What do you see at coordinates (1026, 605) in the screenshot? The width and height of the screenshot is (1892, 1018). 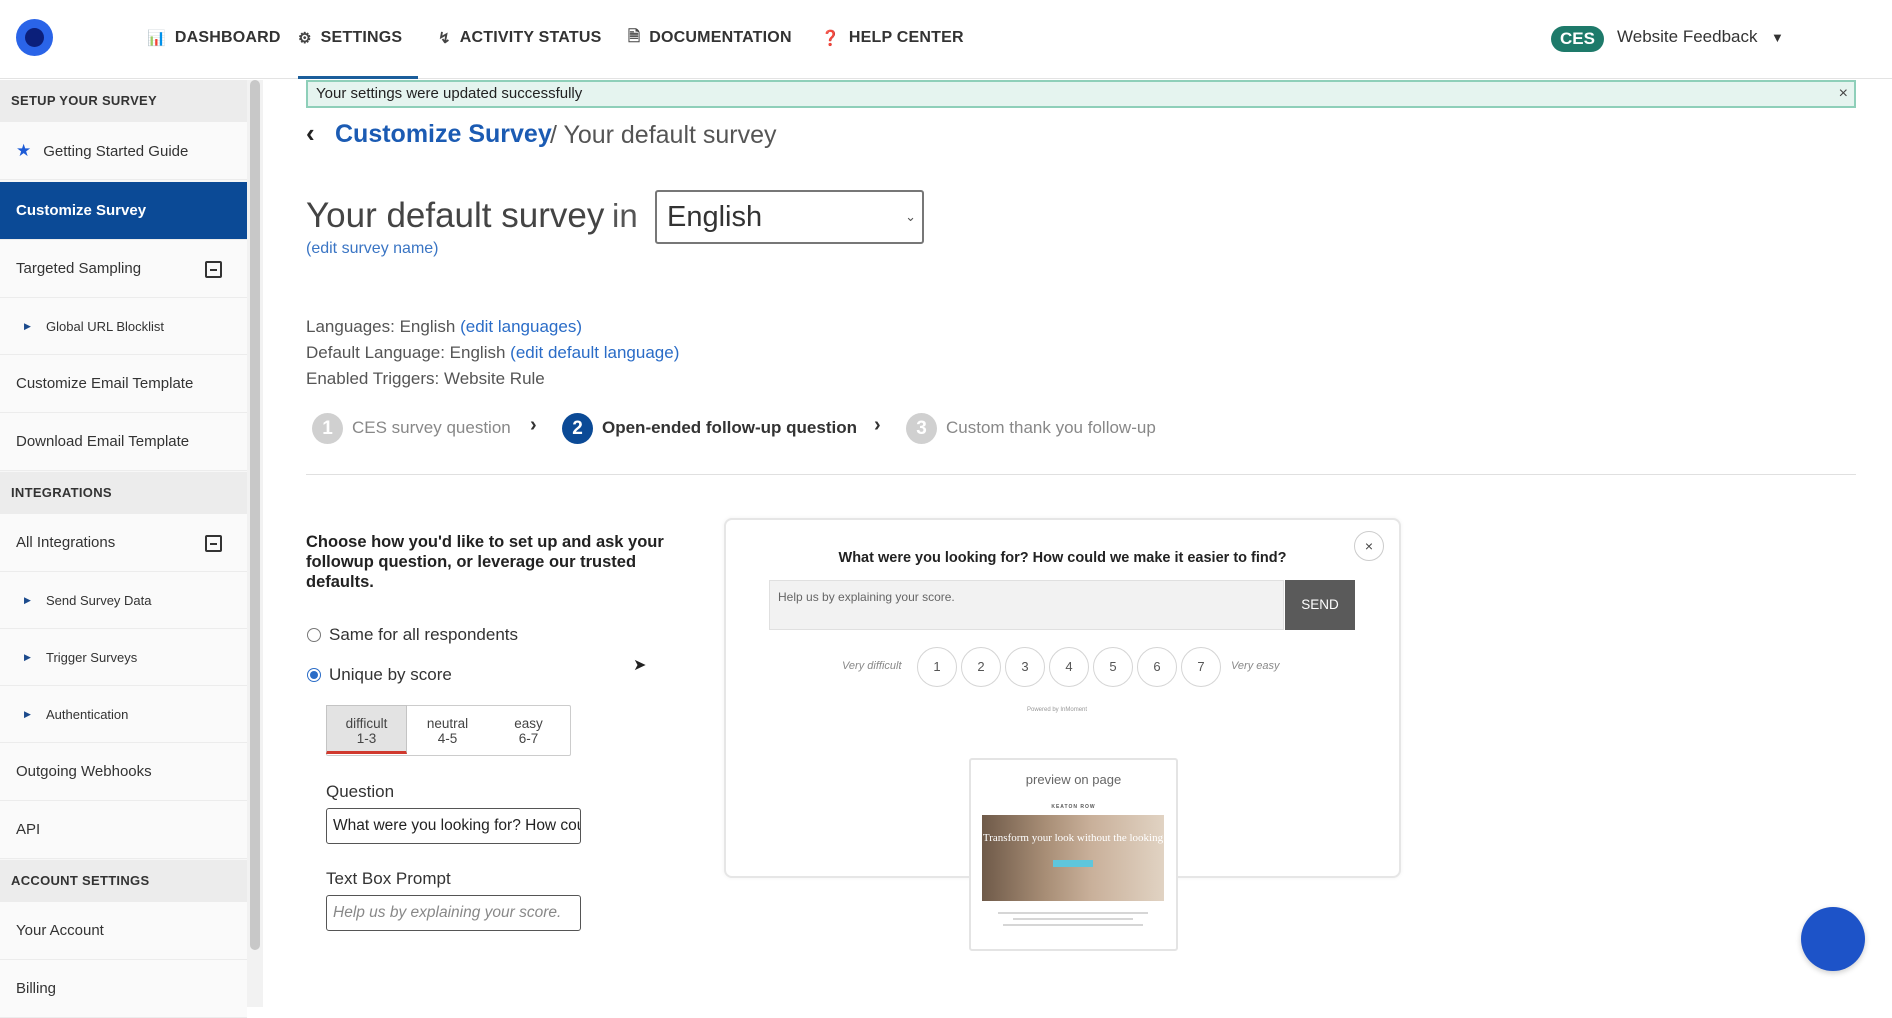 I see `preview-text-input: Help us by explaining your score.` at bounding box center [1026, 605].